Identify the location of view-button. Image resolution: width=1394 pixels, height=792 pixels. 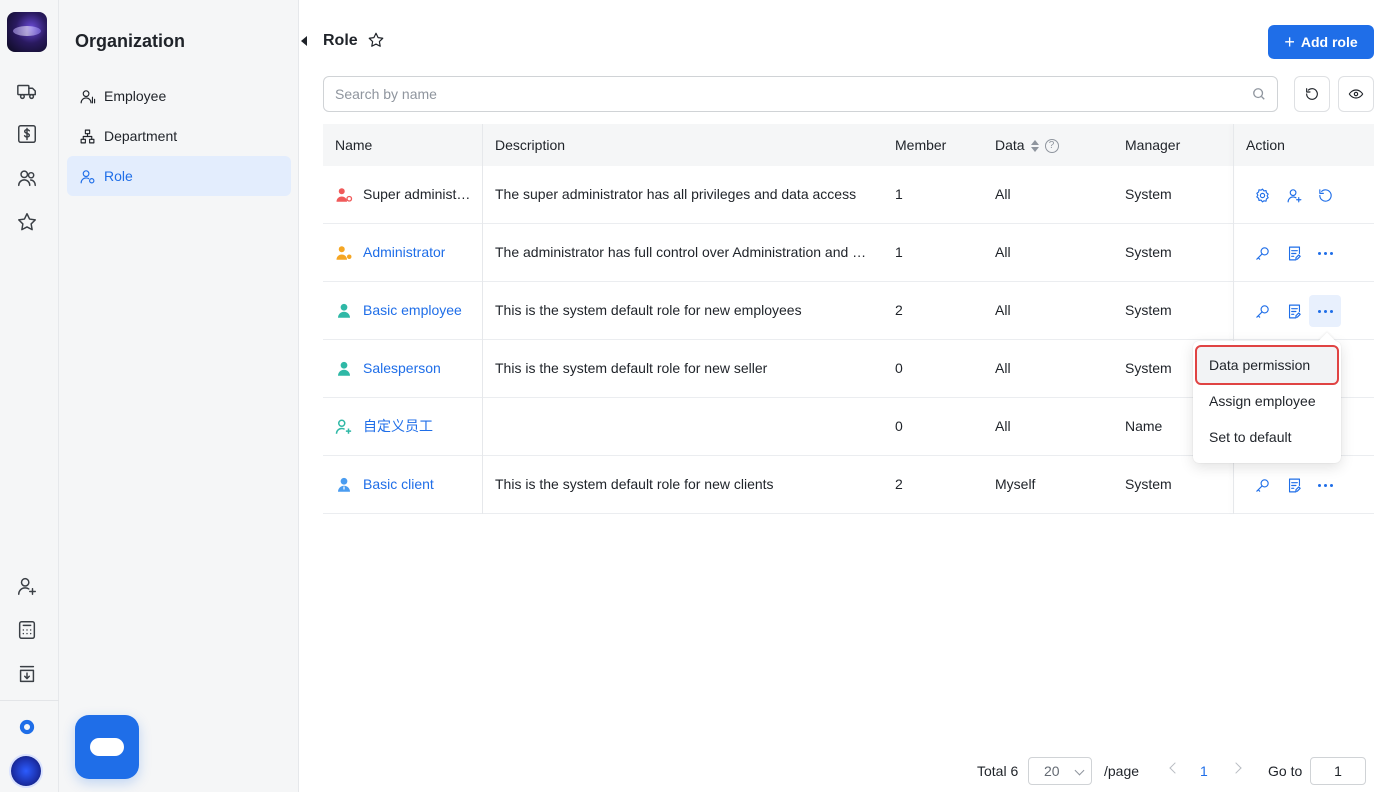
(1356, 94).